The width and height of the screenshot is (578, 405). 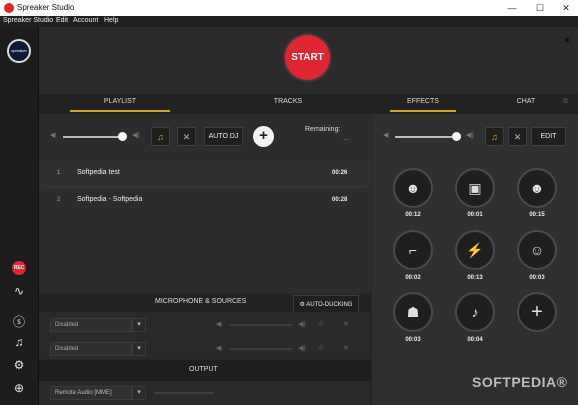 What do you see at coordinates (120, 101) in the screenshot?
I see `tab-playlist: PLAYLIST` at bounding box center [120, 101].